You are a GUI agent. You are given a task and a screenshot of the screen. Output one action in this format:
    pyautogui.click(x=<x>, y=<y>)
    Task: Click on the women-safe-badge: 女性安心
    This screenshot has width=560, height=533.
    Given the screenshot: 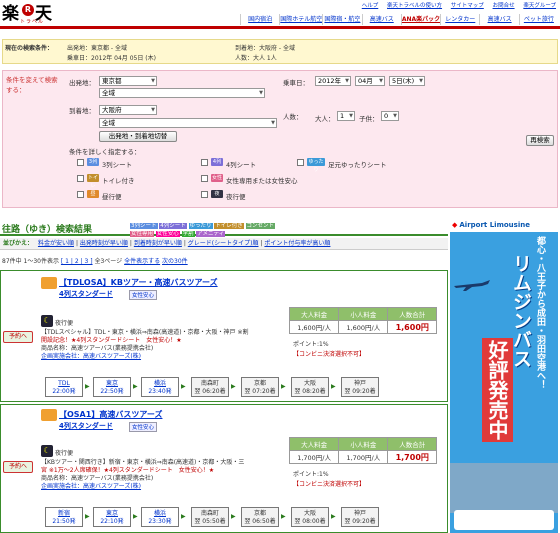 What is the action you would take?
    pyautogui.click(x=143, y=427)
    